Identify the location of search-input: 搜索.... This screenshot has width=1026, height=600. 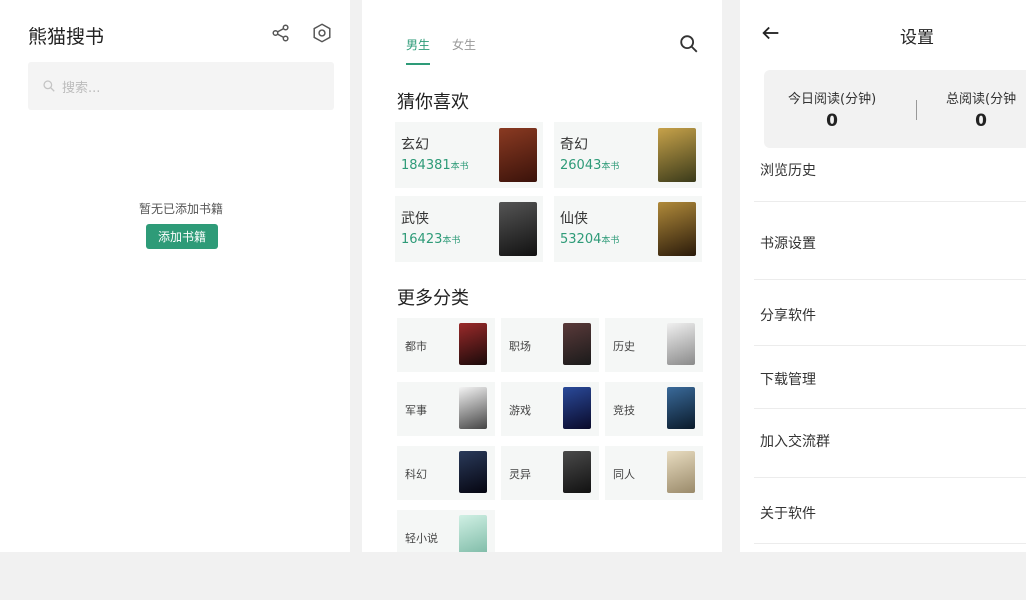
(181, 86).